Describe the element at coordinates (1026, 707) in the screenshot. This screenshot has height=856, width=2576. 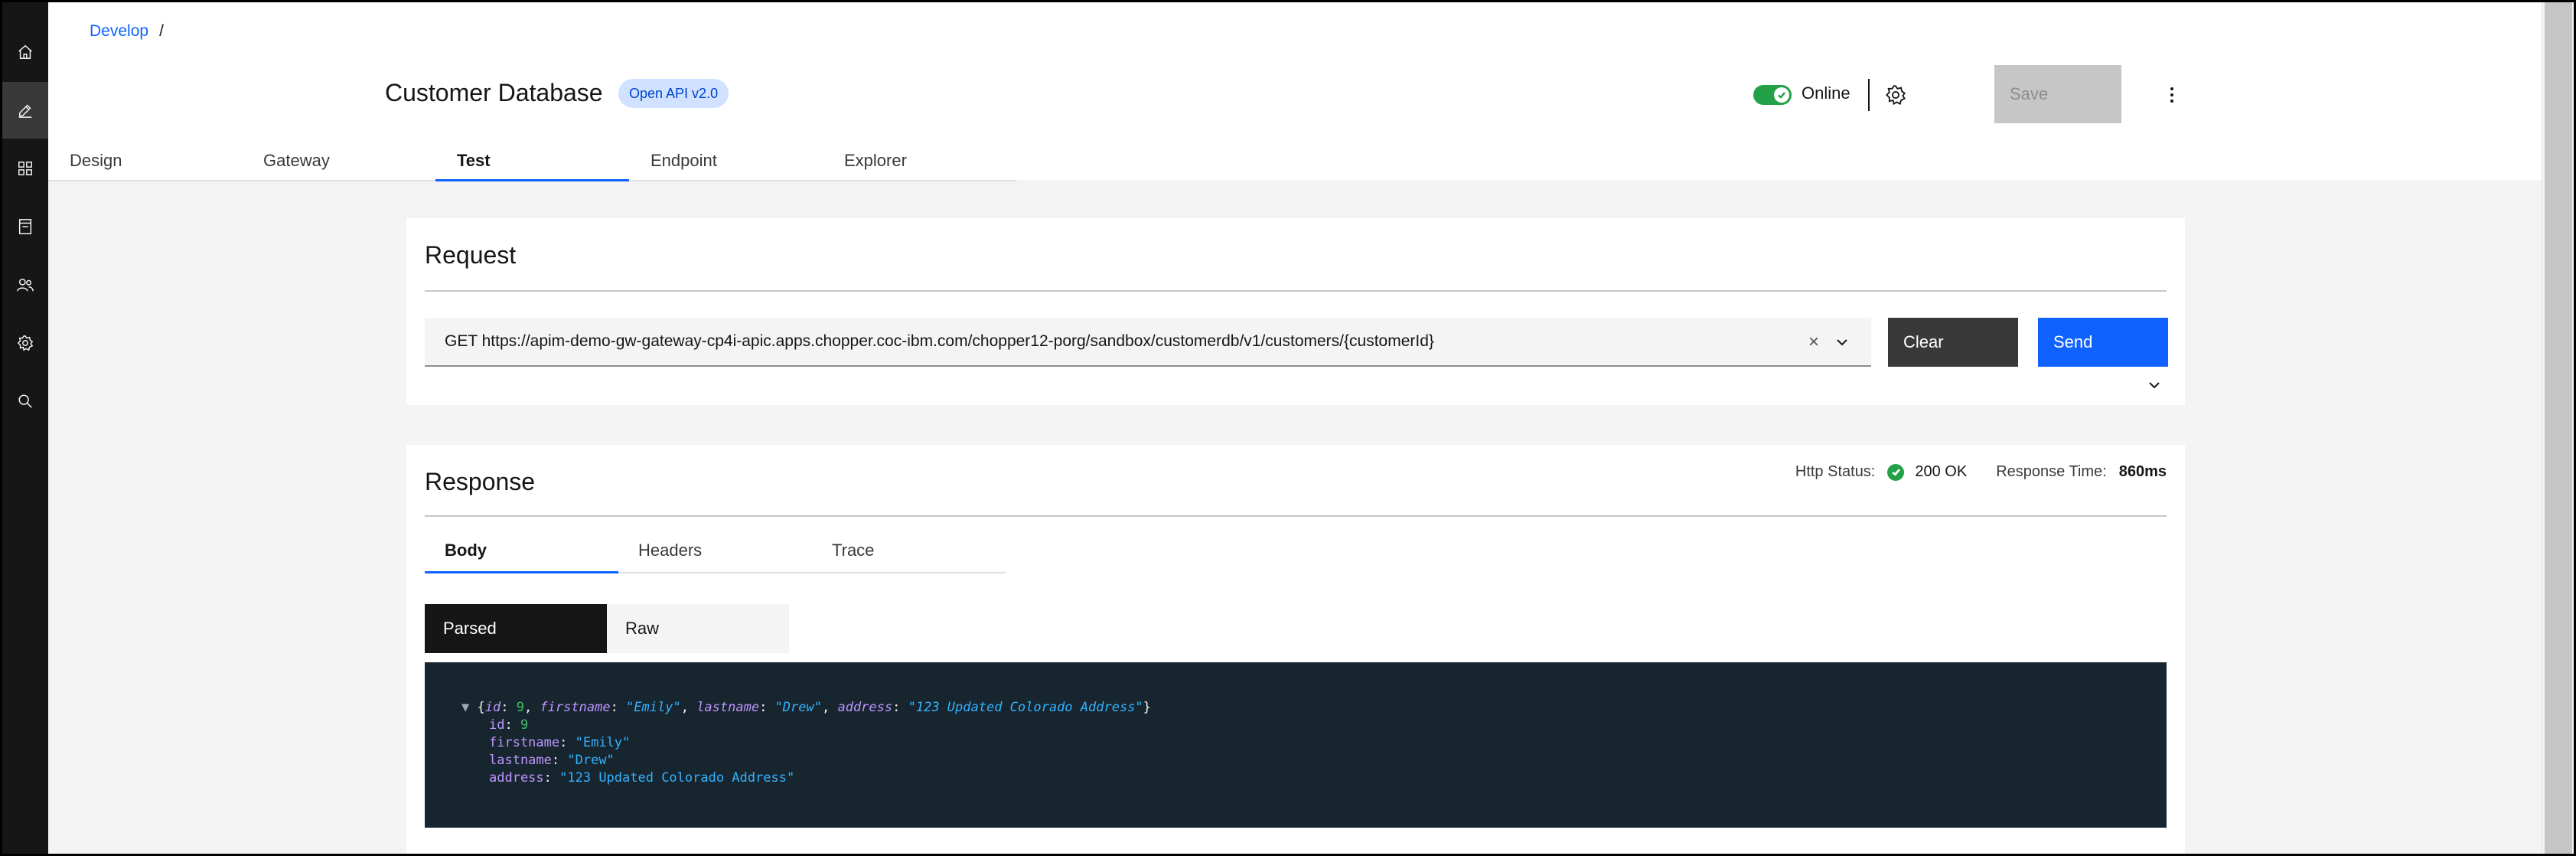
I see `json-value: "123 Updated Colorado Address"` at that location.